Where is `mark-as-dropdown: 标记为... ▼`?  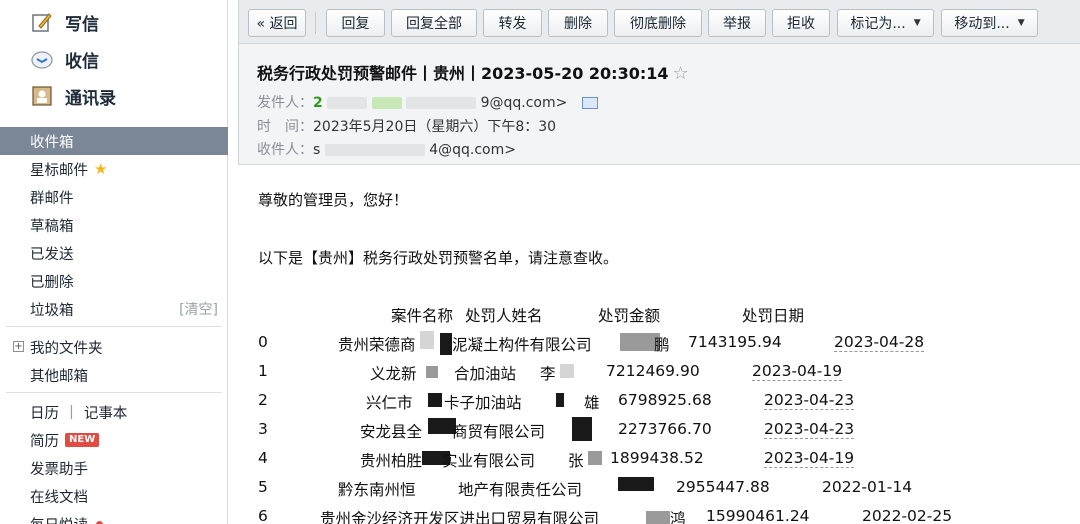
mark-as-dropdown: 标记为... ▼ is located at coordinates (885, 23).